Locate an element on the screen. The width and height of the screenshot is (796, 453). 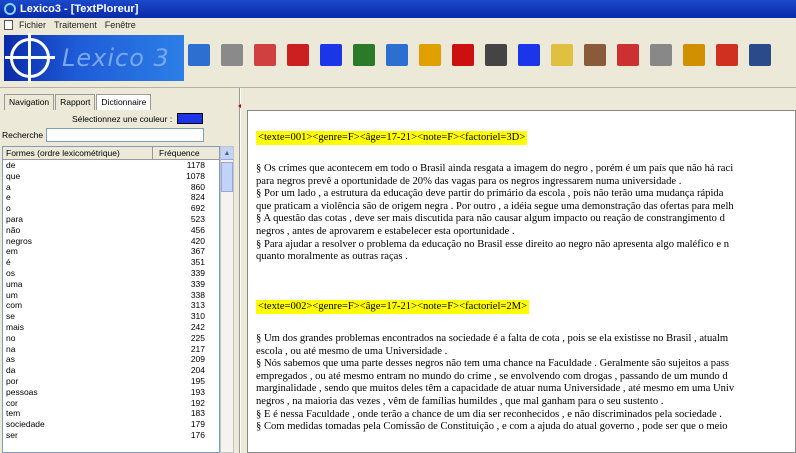
columns-icon is located at coordinates (661, 55).